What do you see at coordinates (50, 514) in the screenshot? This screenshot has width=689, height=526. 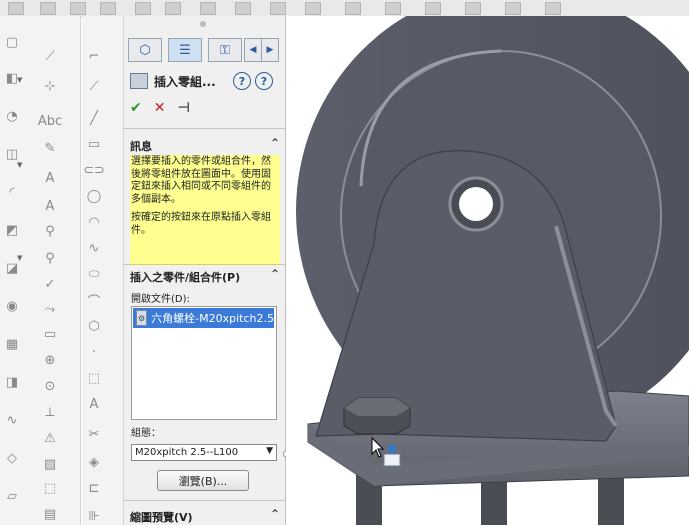 I see `table-icon: ▤` at bounding box center [50, 514].